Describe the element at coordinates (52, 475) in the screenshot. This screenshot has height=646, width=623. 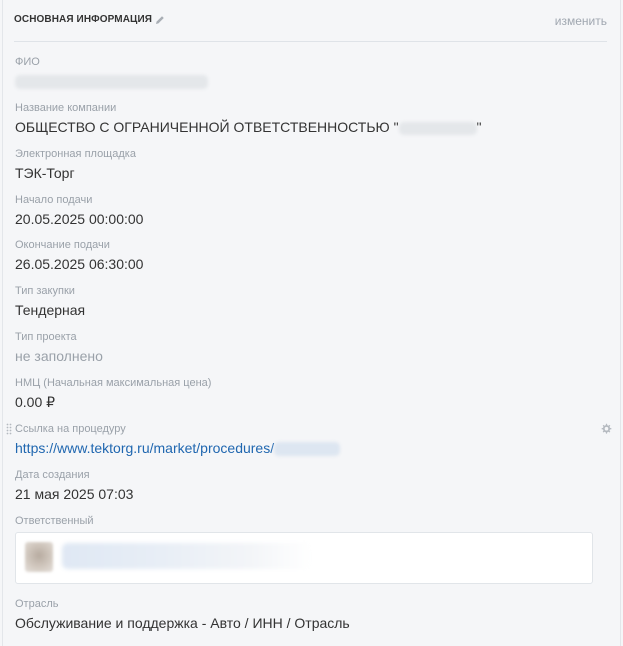
I see `field-label: Дата создания` at that location.